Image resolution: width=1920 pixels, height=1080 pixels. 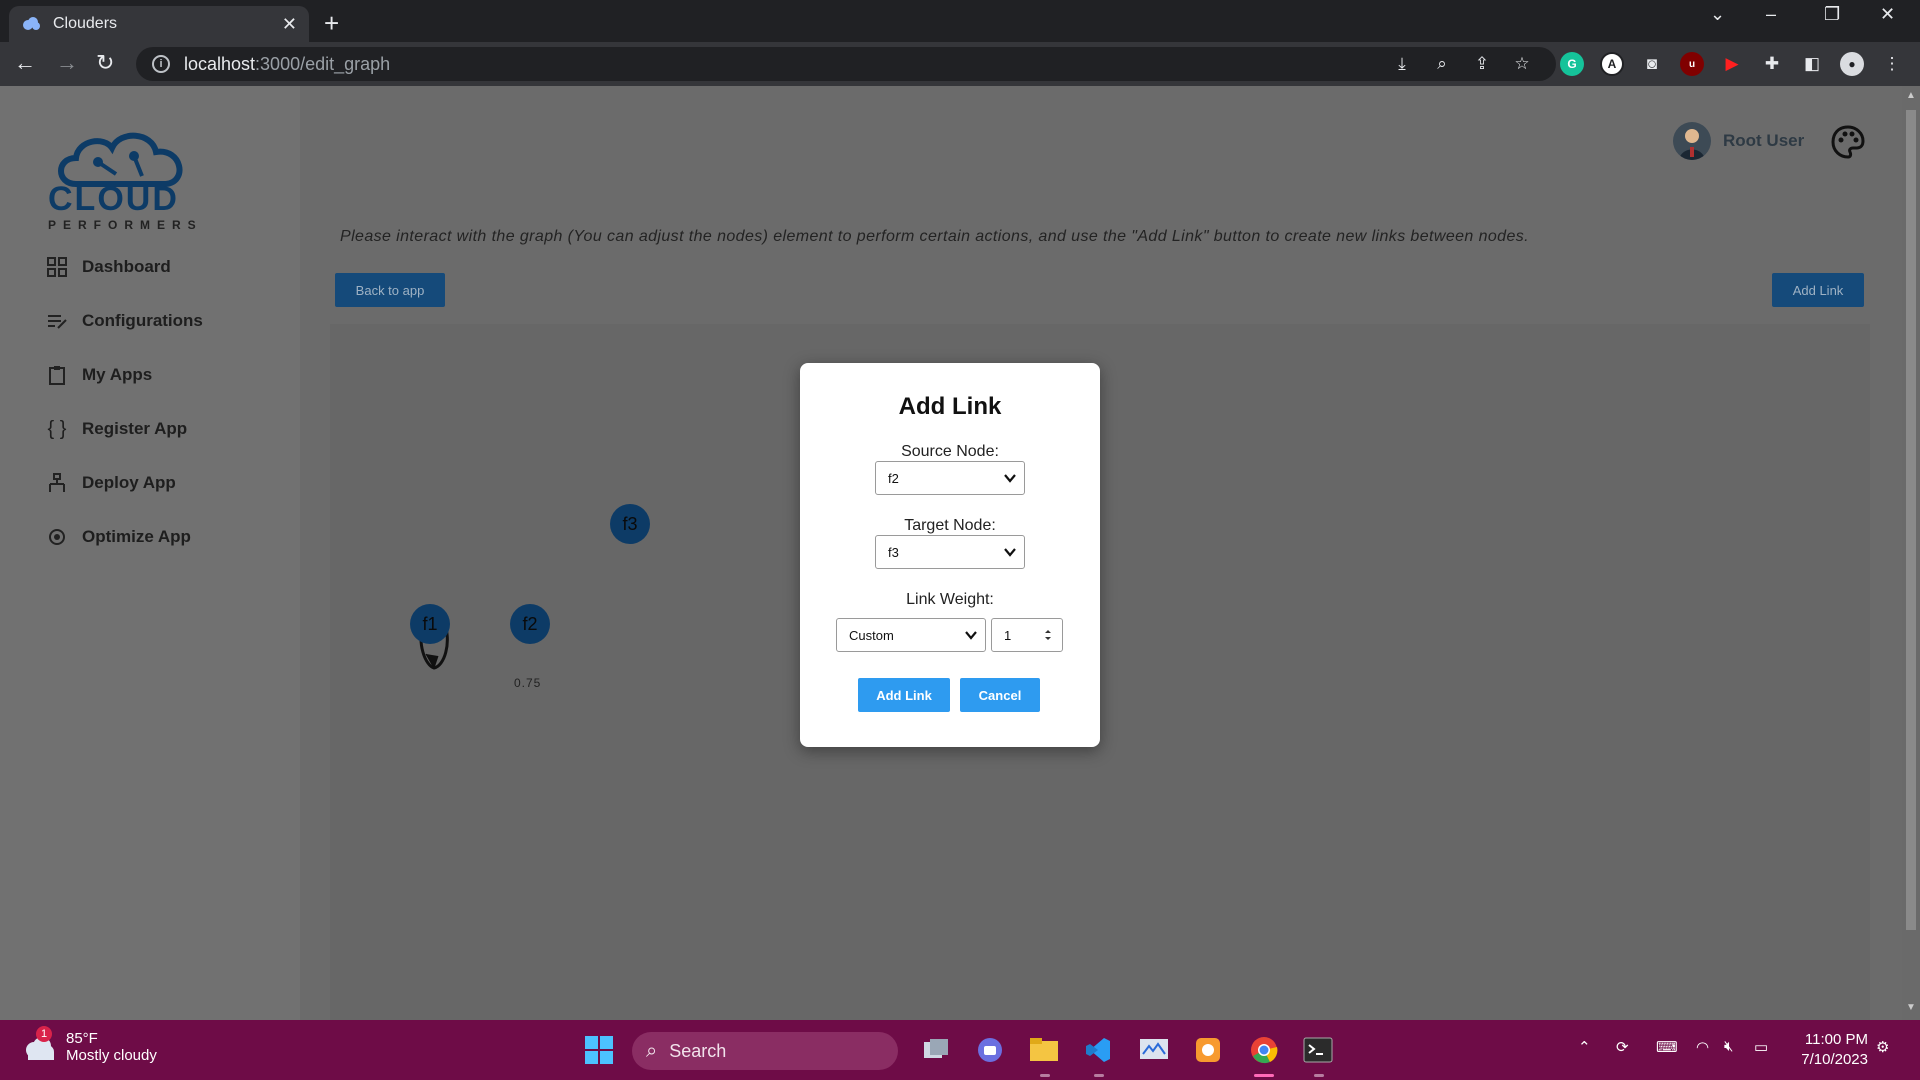 What do you see at coordinates (1264, 1075) in the screenshot?
I see `chrome-active-indicator` at bounding box center [1264, 1075].